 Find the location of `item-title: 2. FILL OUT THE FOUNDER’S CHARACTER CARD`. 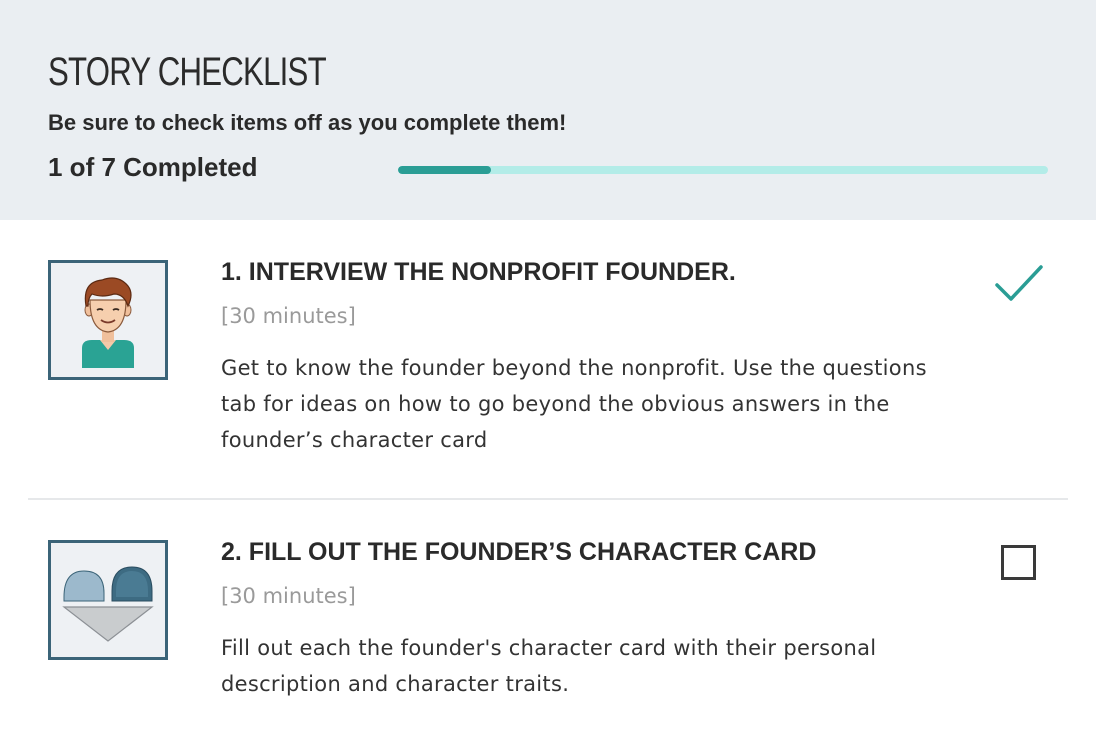

item-title: 2. FILL OUT THE FOUNDER’S CHARACTER CARD is located at coordinates (519, 552).